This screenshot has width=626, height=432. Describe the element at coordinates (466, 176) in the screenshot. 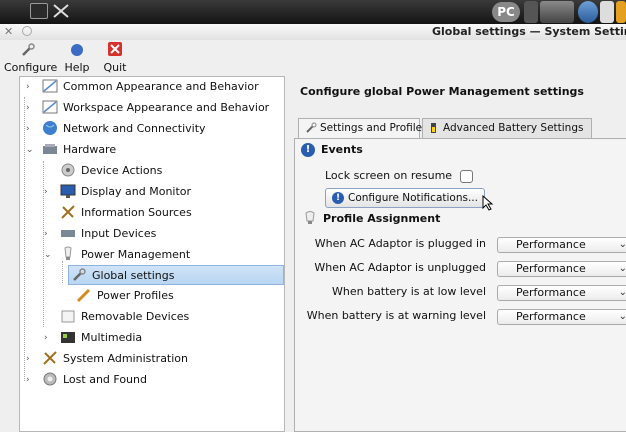

I see `lock-screen-checkbox` at that location.